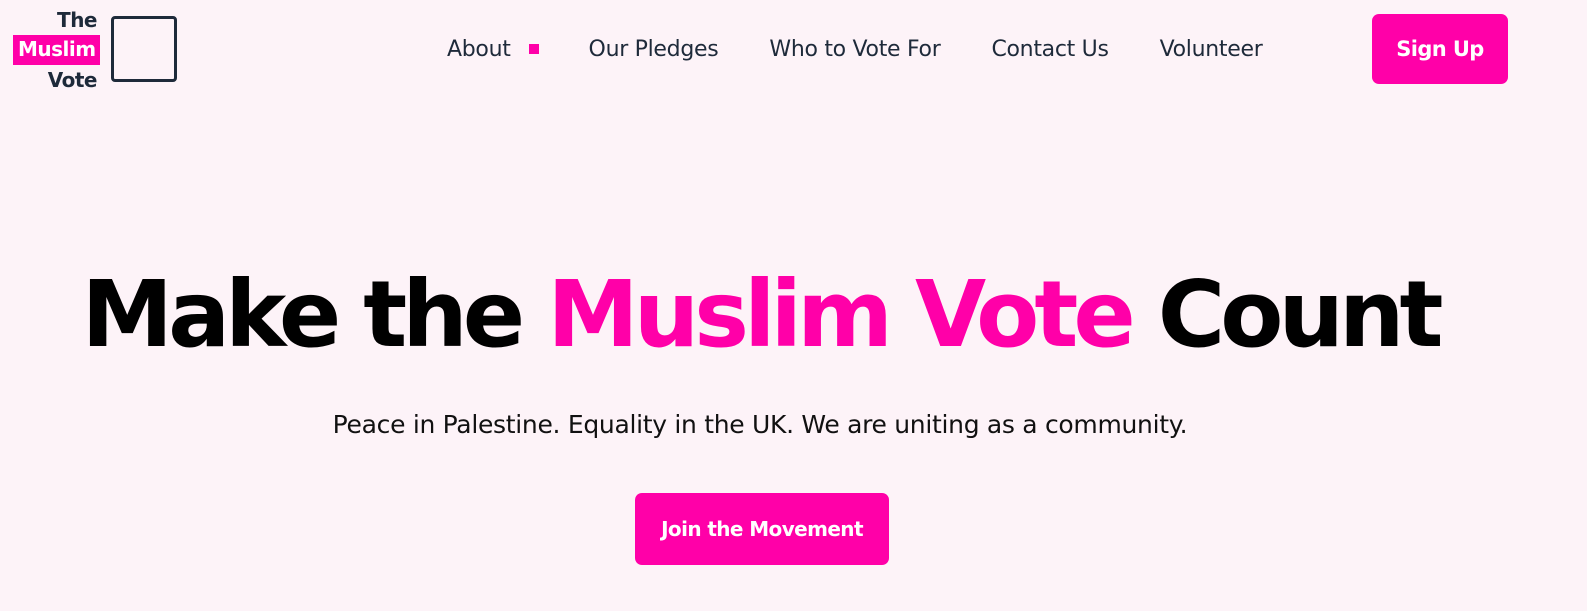  Describe the element at coordinates (654, 49) in the screenshot. I see `nav-item-our-pledges: Our Pledges` at that location.